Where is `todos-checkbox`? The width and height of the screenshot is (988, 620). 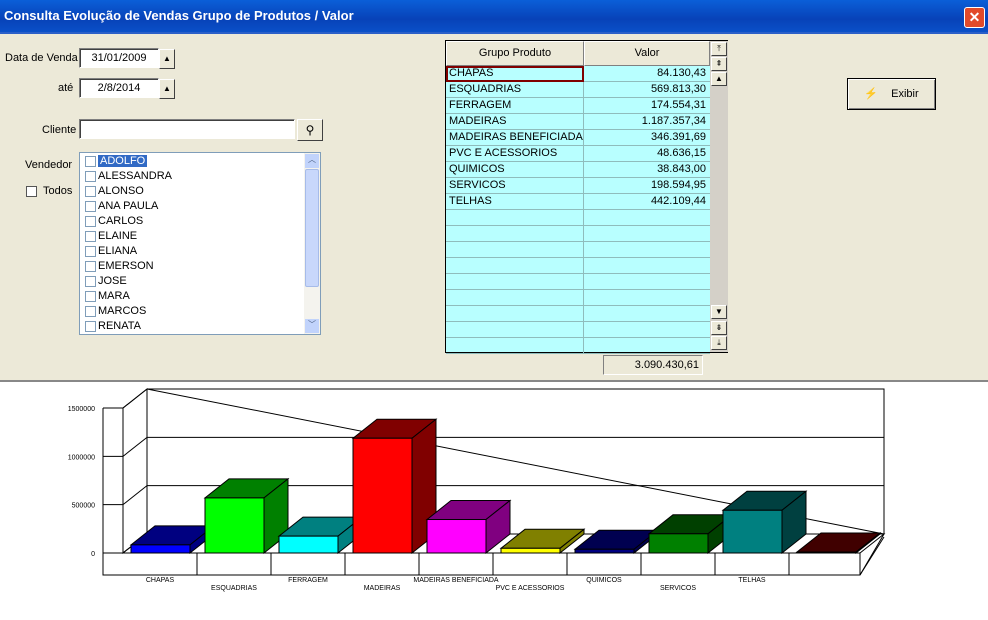 todos-checkbox is located at coordinates (31, 191).